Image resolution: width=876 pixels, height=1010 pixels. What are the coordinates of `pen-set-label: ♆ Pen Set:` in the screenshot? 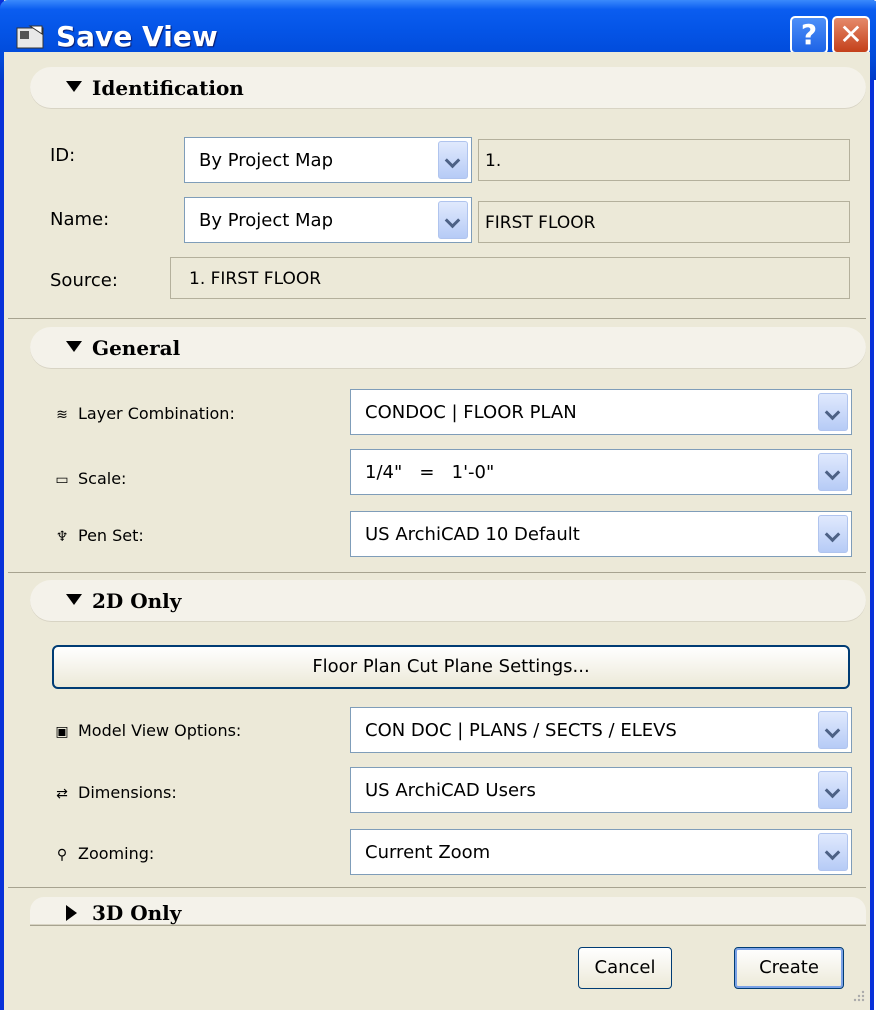 It's located at (98, 535).